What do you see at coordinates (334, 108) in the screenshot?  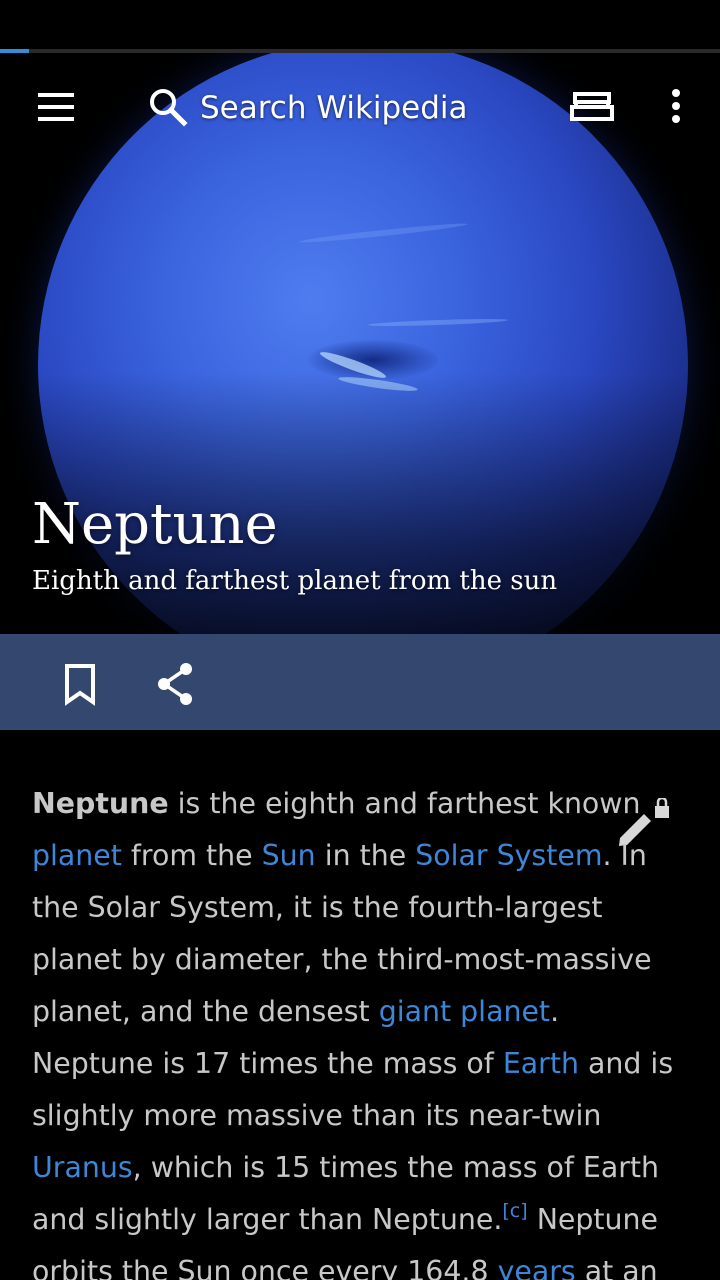 I see `search-input-placeholder: Search Wikipedia` at bounding box center [334, 108].